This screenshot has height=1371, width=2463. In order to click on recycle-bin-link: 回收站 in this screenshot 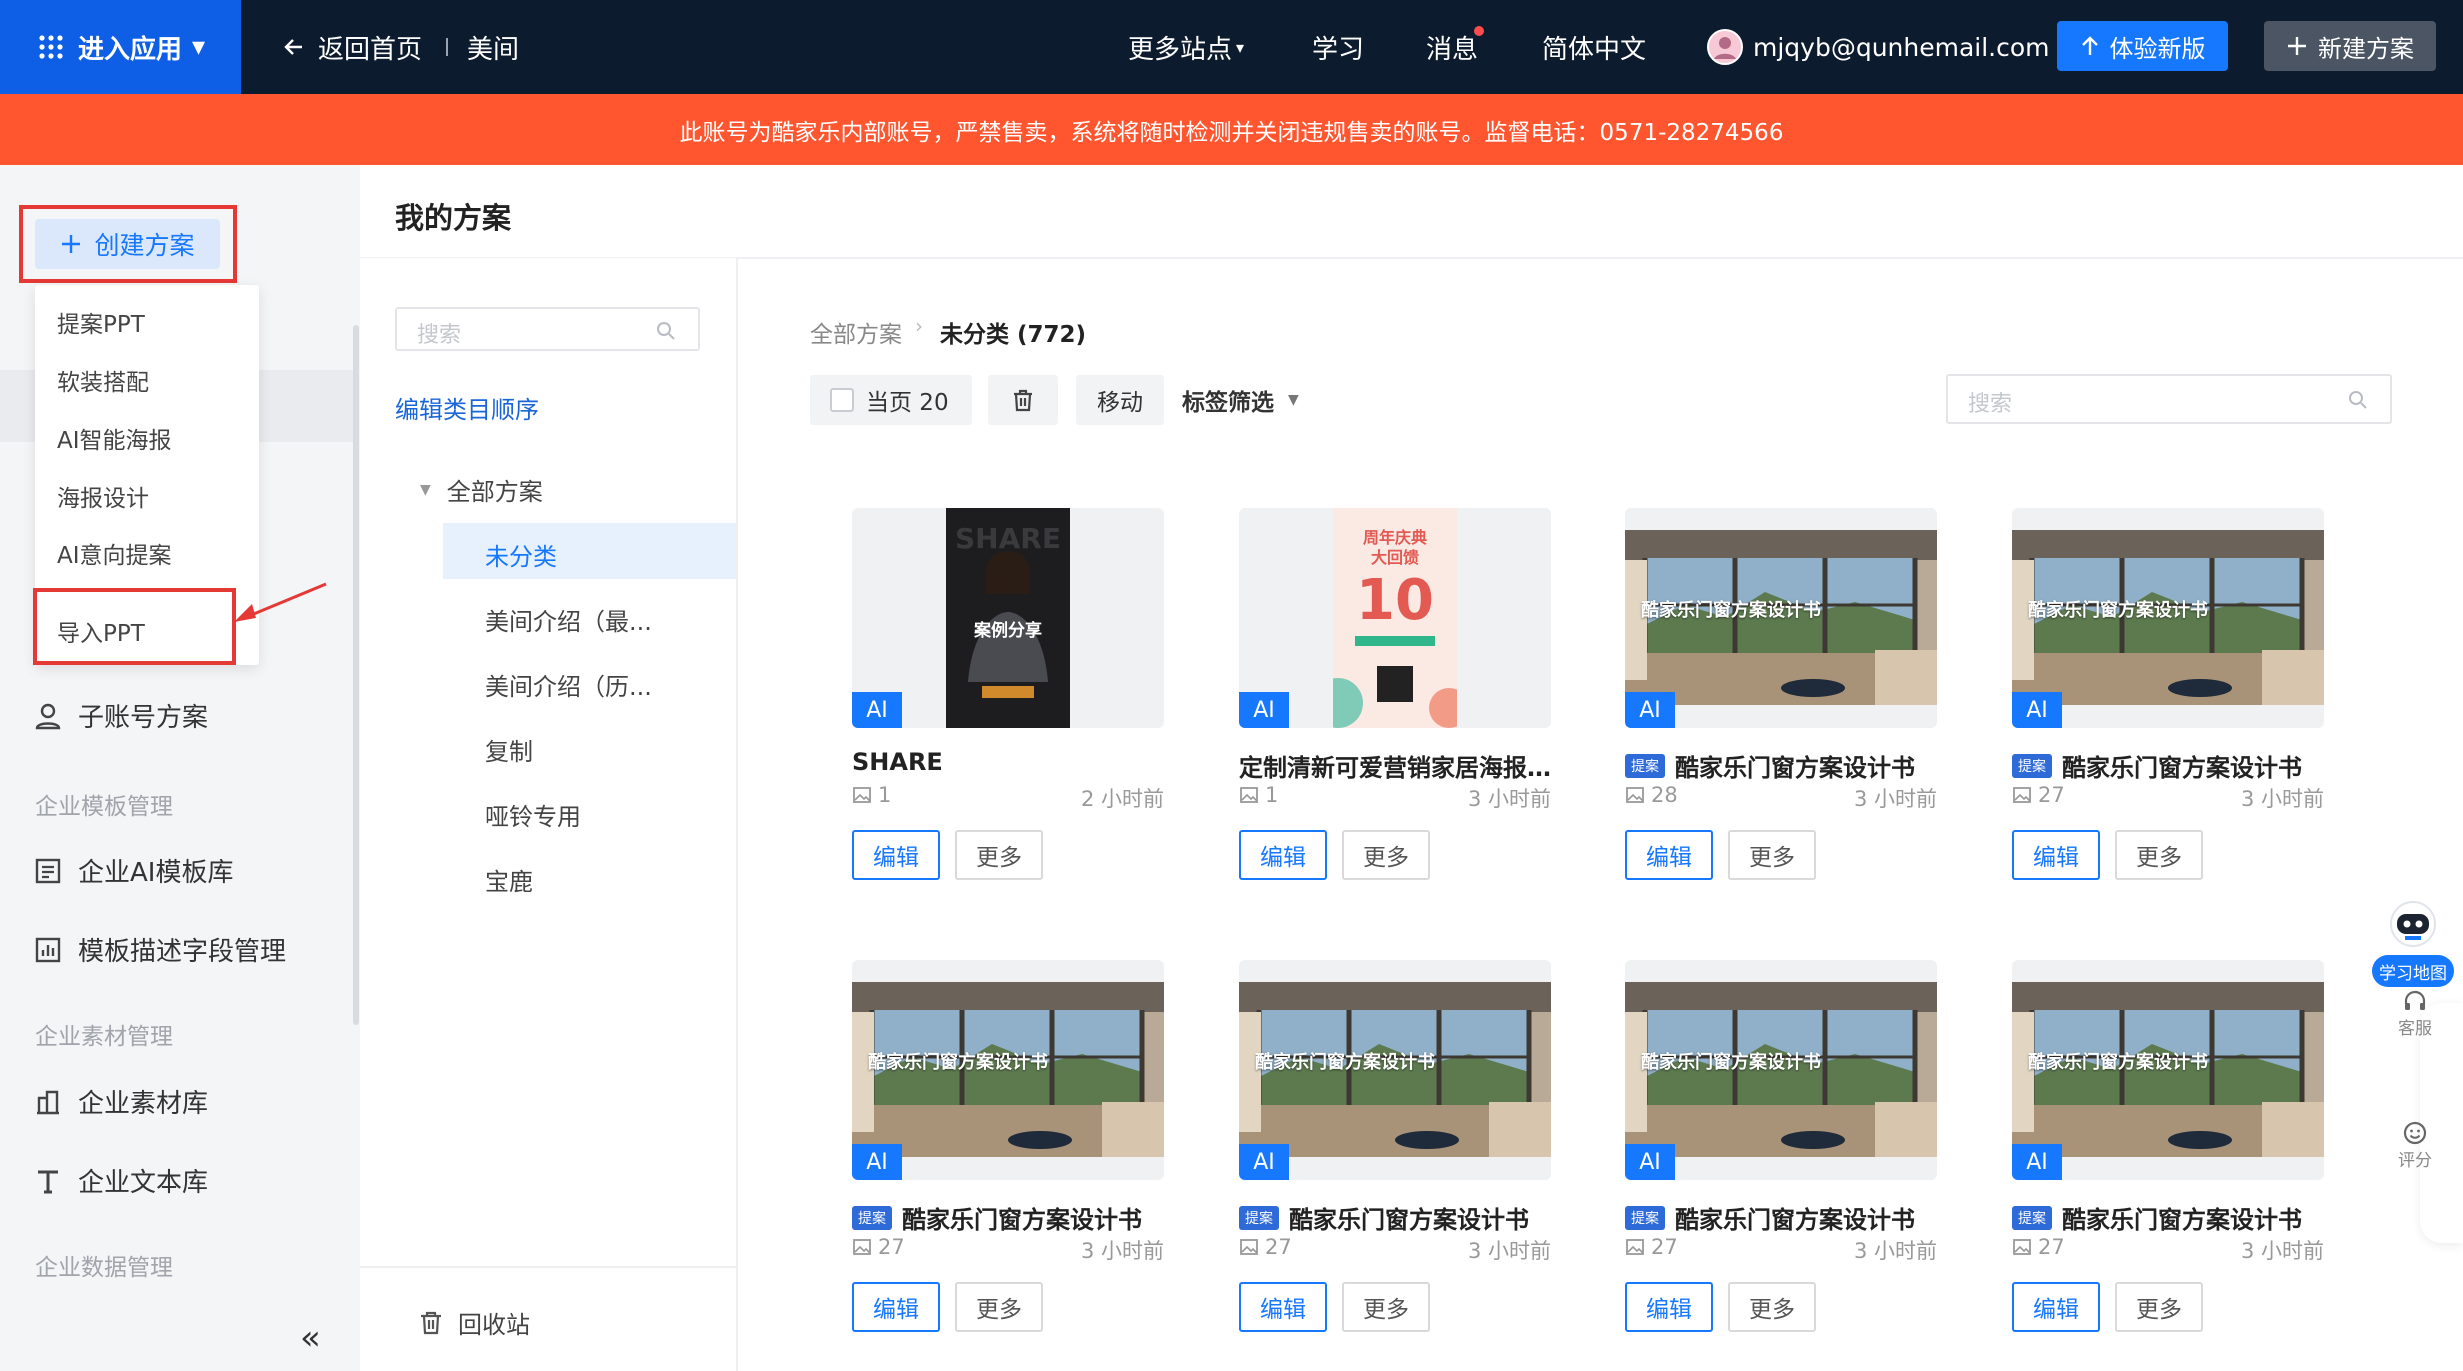, I will do `click(474, 1322)`.